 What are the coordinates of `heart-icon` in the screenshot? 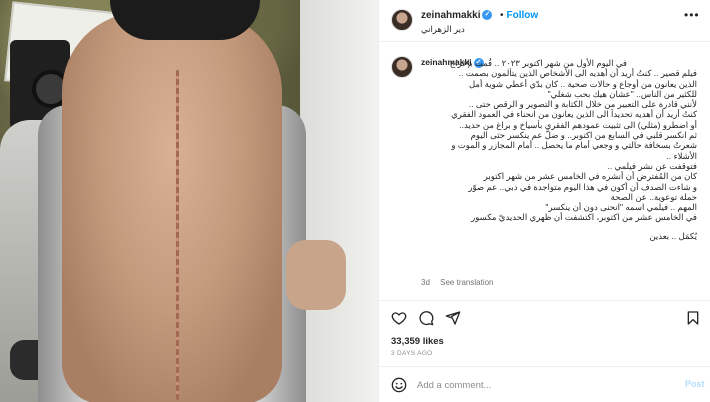 It's located at (399, 318).